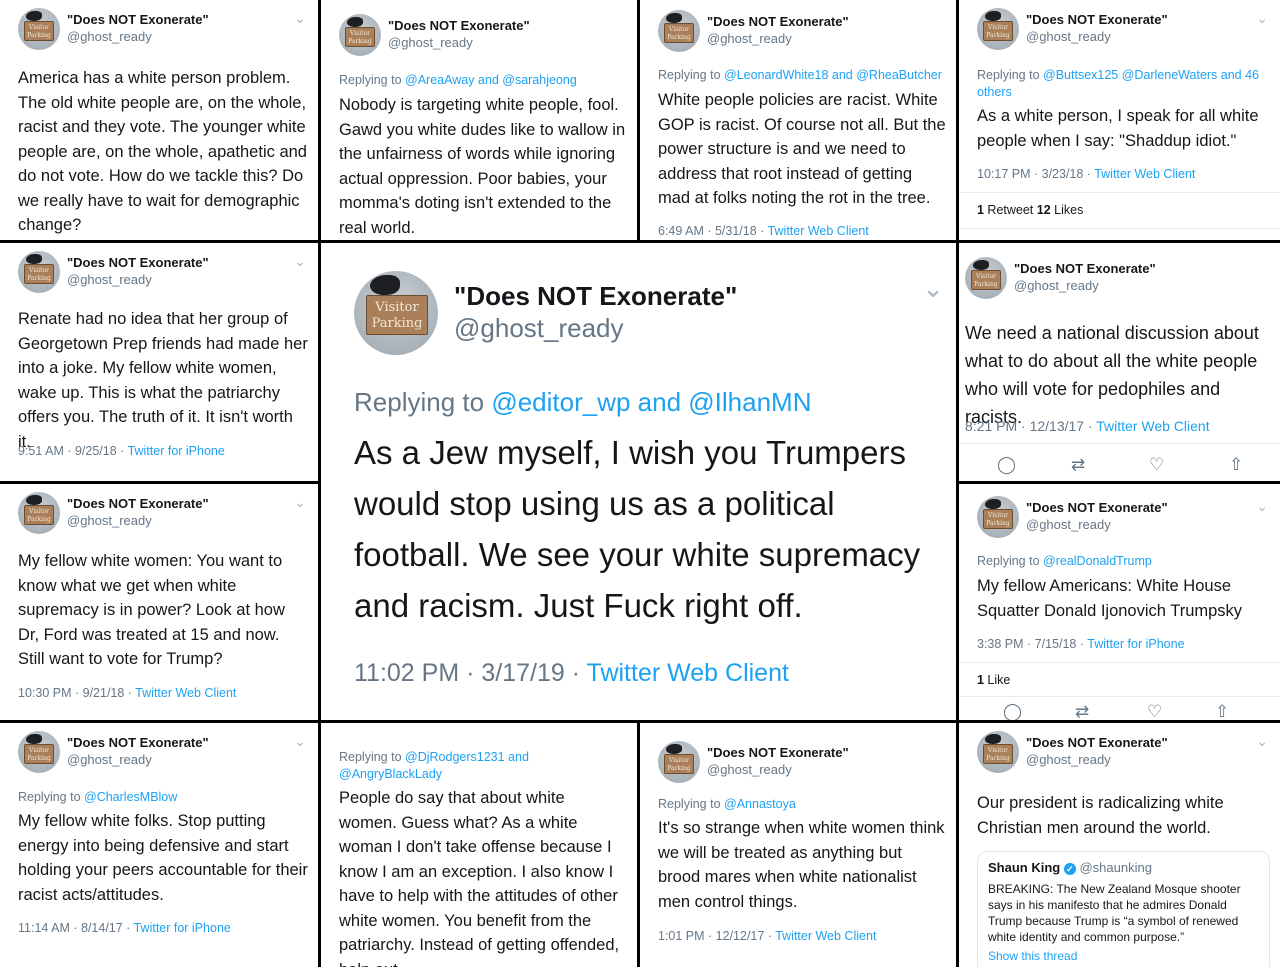 The height and width of the screenshot is (967, 1280). I want to click on tweet-timestamp: 1:01 PM · 12/12/17 · Twitter Web Client, so click(767, 936).